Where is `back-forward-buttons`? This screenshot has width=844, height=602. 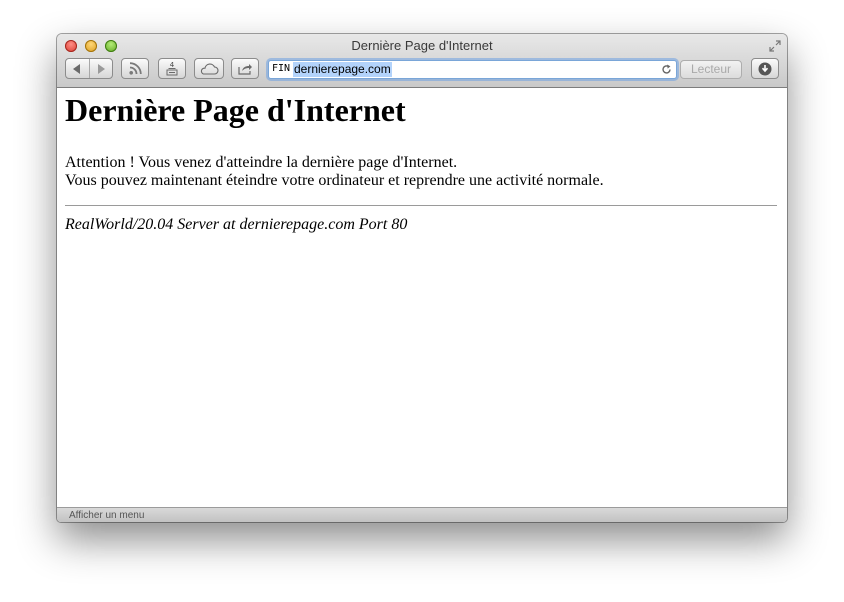 back-forward-buttons is located at coordinates (89, 68).